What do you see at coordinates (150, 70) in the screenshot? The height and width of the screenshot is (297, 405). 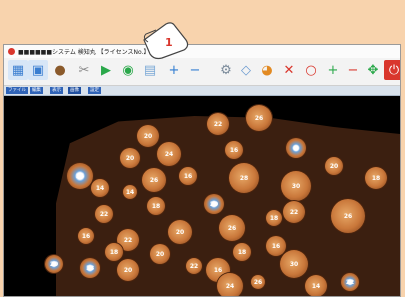 I see `document-icon: ▤` at bounding box center [150, 70].